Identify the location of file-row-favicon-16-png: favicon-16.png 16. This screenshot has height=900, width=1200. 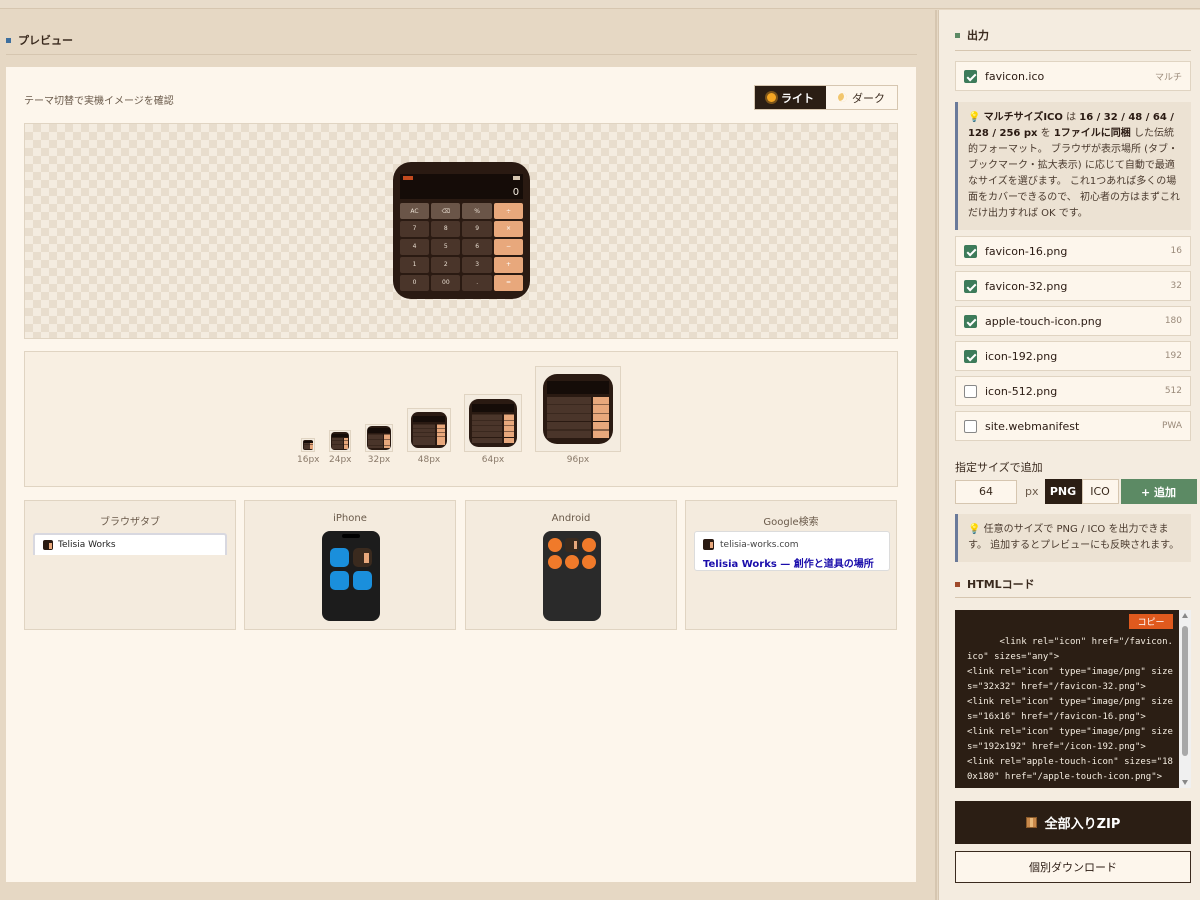
(1073, 251).